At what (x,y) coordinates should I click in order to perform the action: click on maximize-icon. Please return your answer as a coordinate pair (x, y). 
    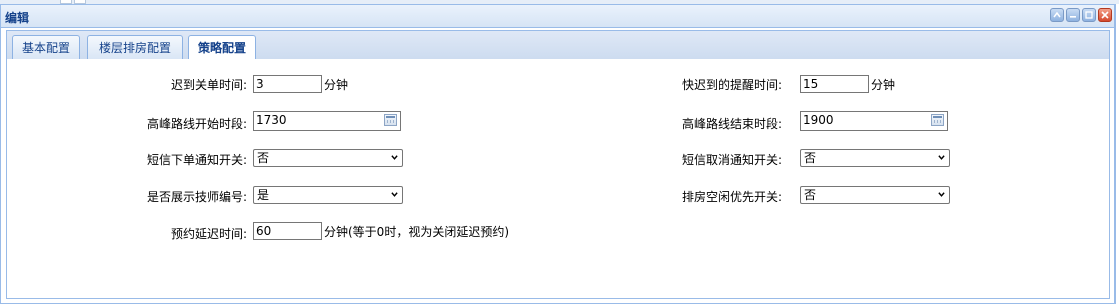
    Looking at the image, I should click on (1089, 15).